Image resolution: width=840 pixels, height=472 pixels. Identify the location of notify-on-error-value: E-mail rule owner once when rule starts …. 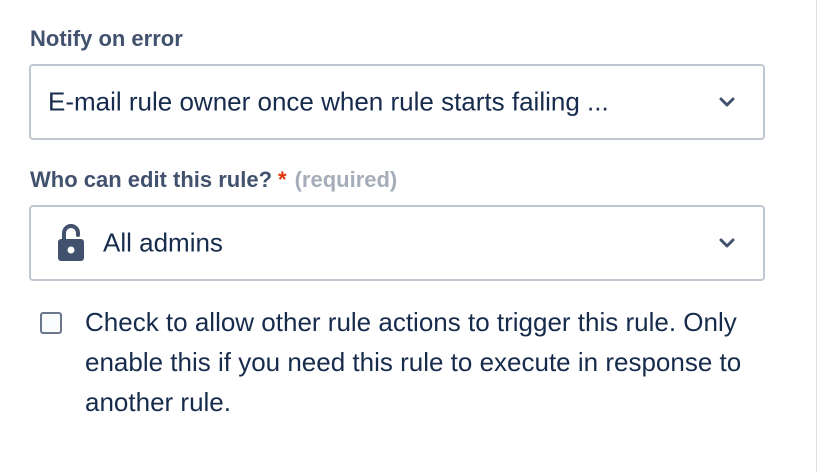
(328, 101).